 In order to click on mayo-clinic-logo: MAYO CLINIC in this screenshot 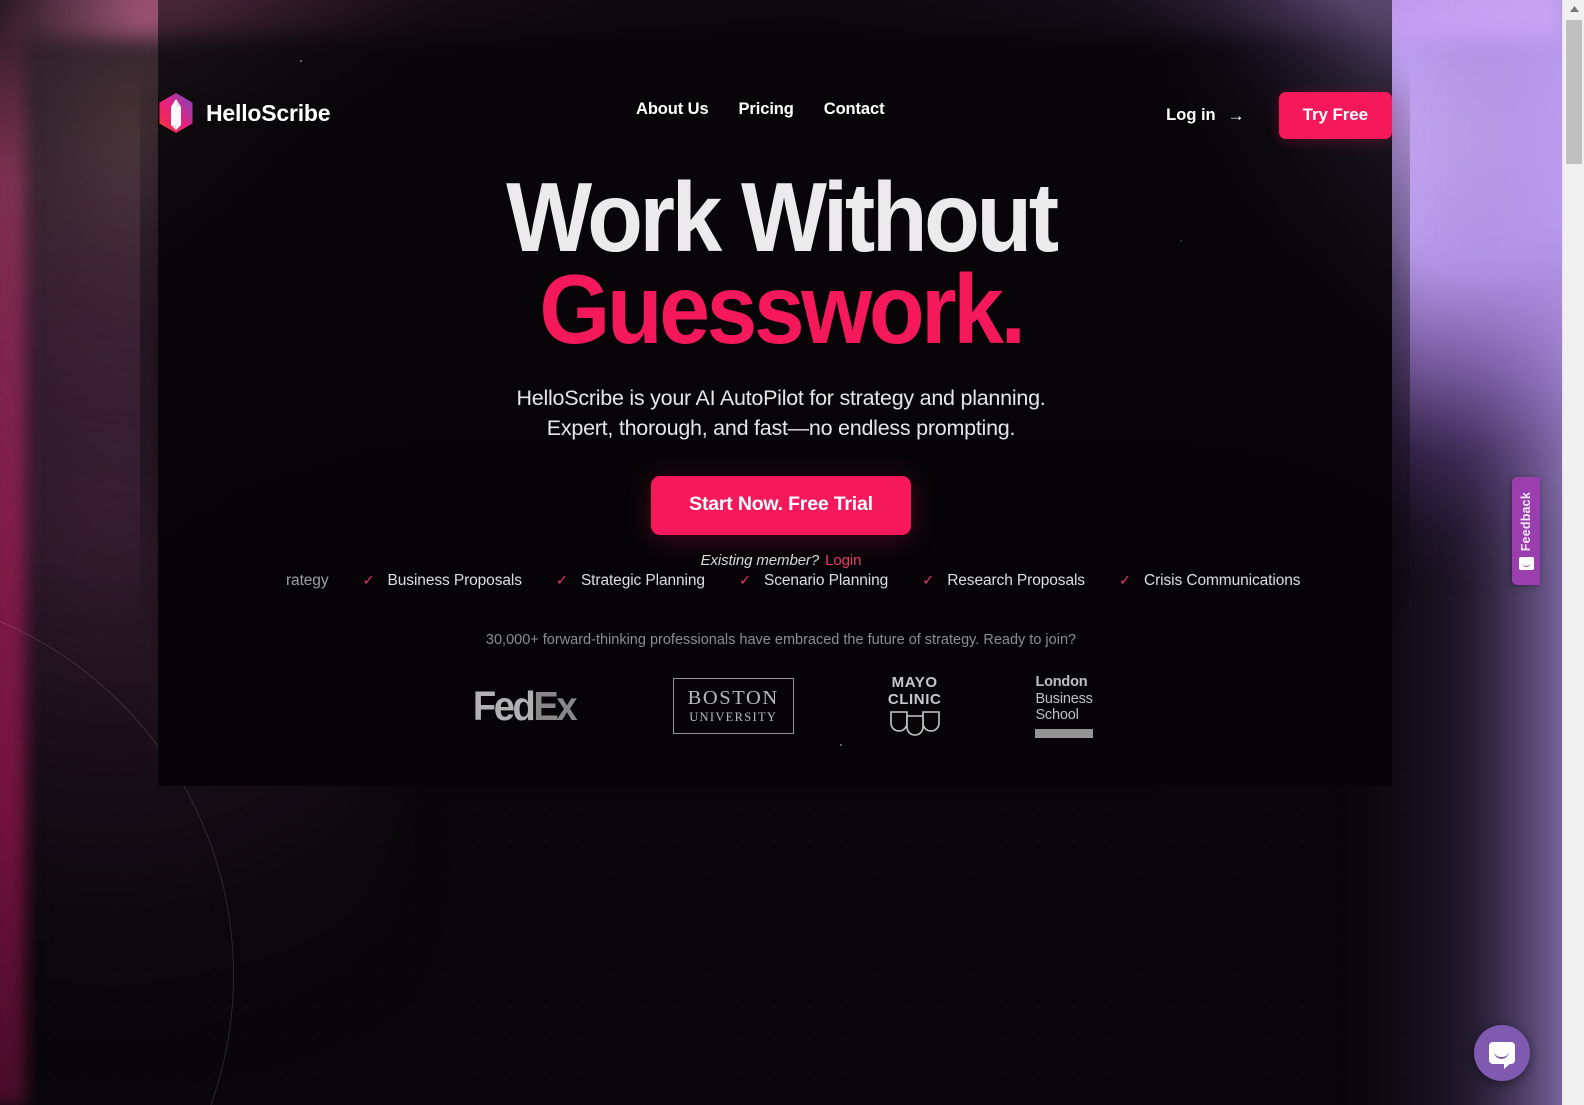, I will do `click(914, 705)`.